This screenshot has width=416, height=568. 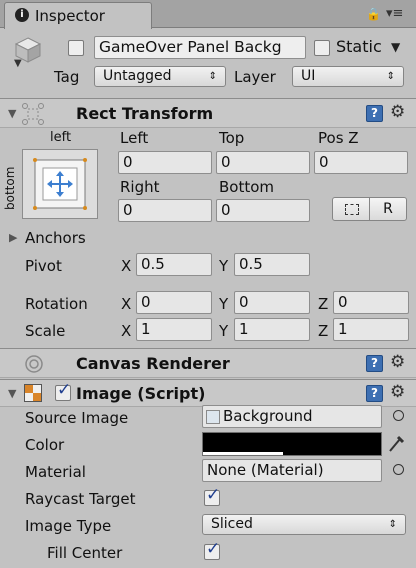 I want to click on inspector-tab: i Inspector, so click(x=78, y=15).